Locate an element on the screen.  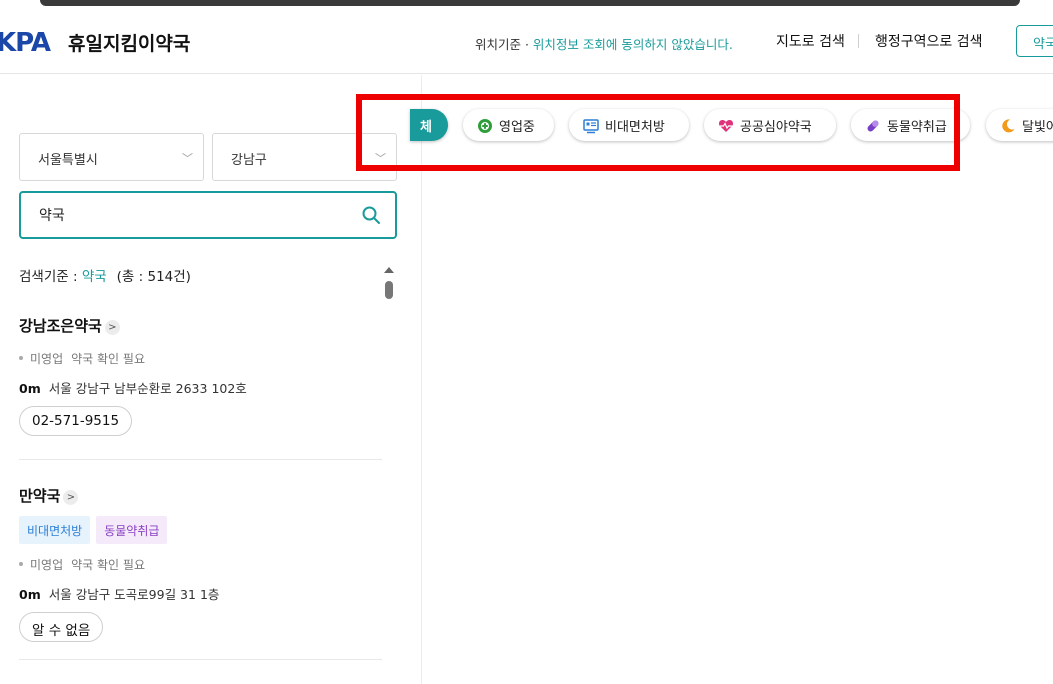
nav-region-search: 행정구역으로 검색 is located at coordinates (929, 41).